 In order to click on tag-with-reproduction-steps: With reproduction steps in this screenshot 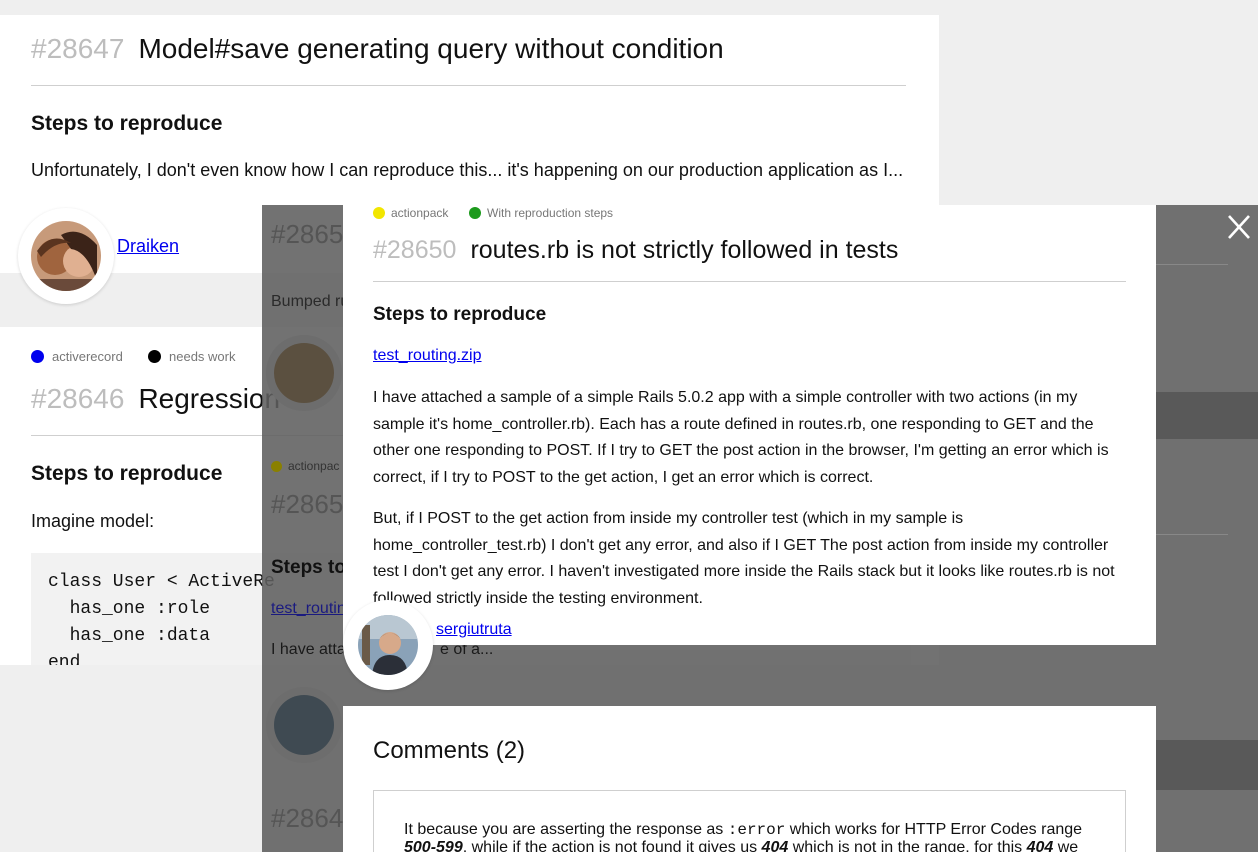, I will do `click(541, 213)`.